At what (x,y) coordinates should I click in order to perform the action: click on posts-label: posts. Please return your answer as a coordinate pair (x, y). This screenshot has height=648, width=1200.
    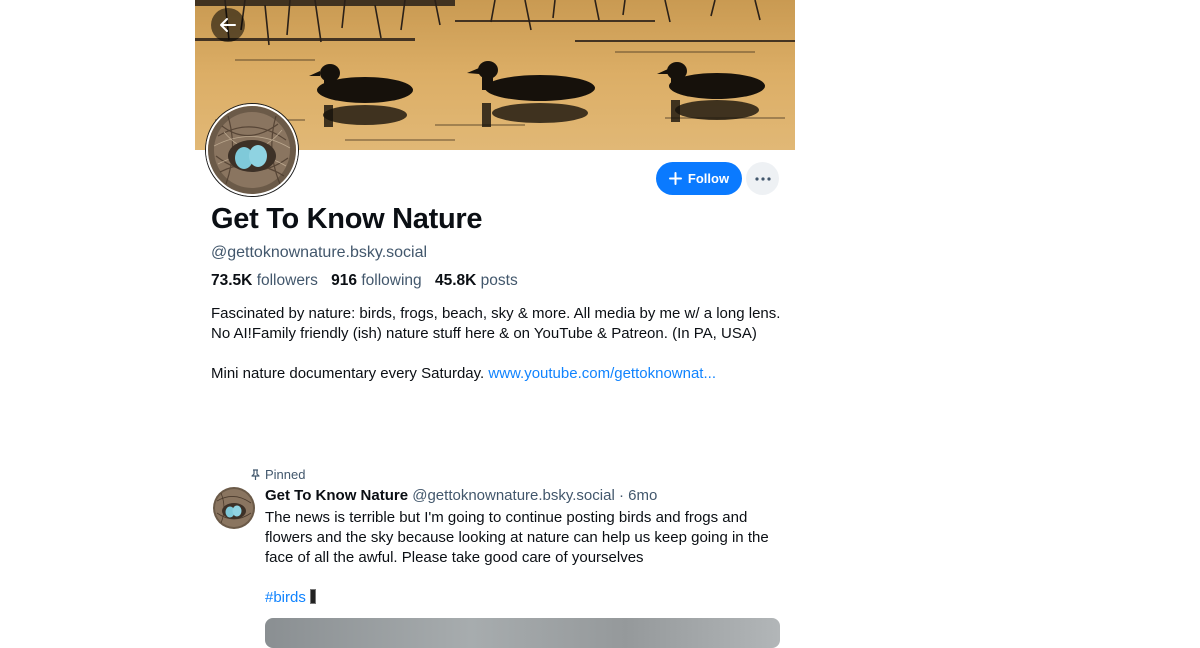
    Looking at the image, I should click on (499, 280).